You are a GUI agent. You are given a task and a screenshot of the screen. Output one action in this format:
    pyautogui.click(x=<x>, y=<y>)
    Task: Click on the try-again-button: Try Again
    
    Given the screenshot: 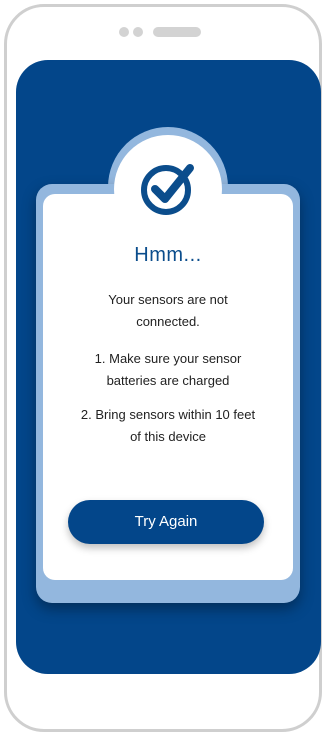 What is the action you would take?
    pyautogui.click(x=166, y=522)
    